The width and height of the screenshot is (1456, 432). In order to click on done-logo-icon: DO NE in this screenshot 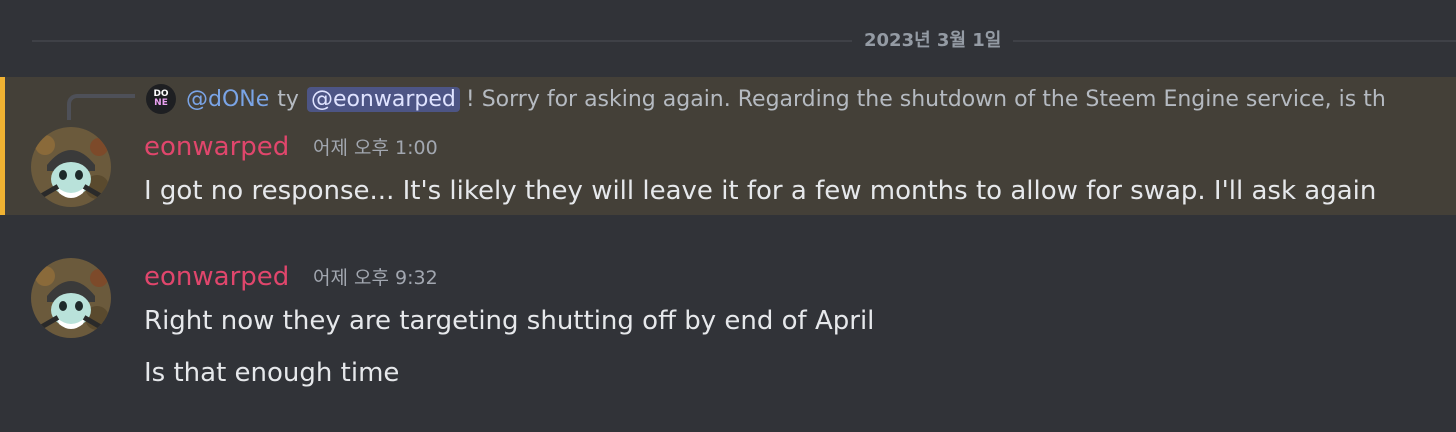, I will do `click(161, 99)`.